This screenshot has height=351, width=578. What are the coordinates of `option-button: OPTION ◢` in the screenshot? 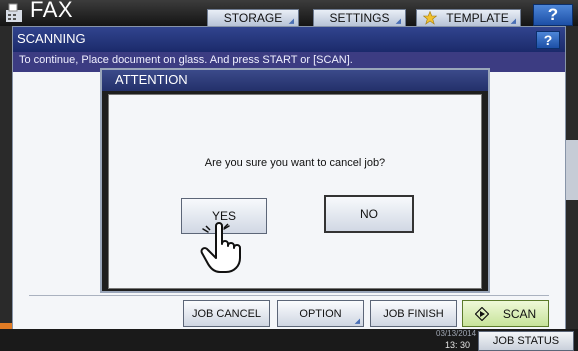 It's located at (320, 313).